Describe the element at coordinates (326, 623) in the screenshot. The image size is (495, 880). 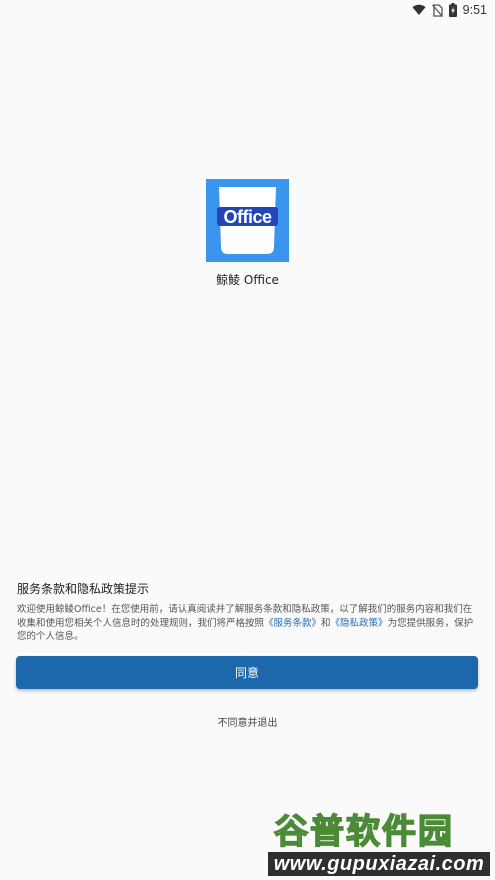
I see `body-text-2: 和` at that location.